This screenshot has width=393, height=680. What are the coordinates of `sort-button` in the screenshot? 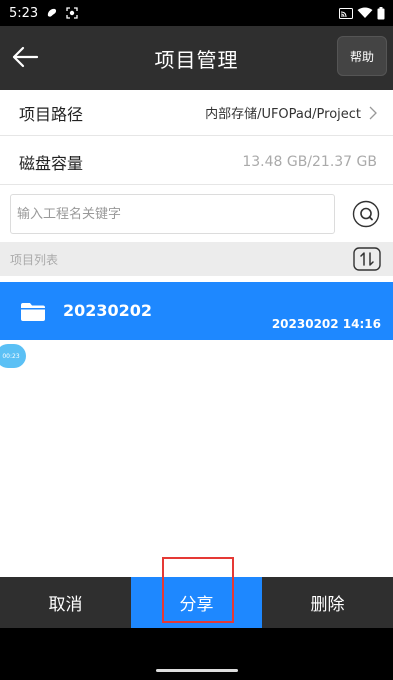 It's located at (367, 259).